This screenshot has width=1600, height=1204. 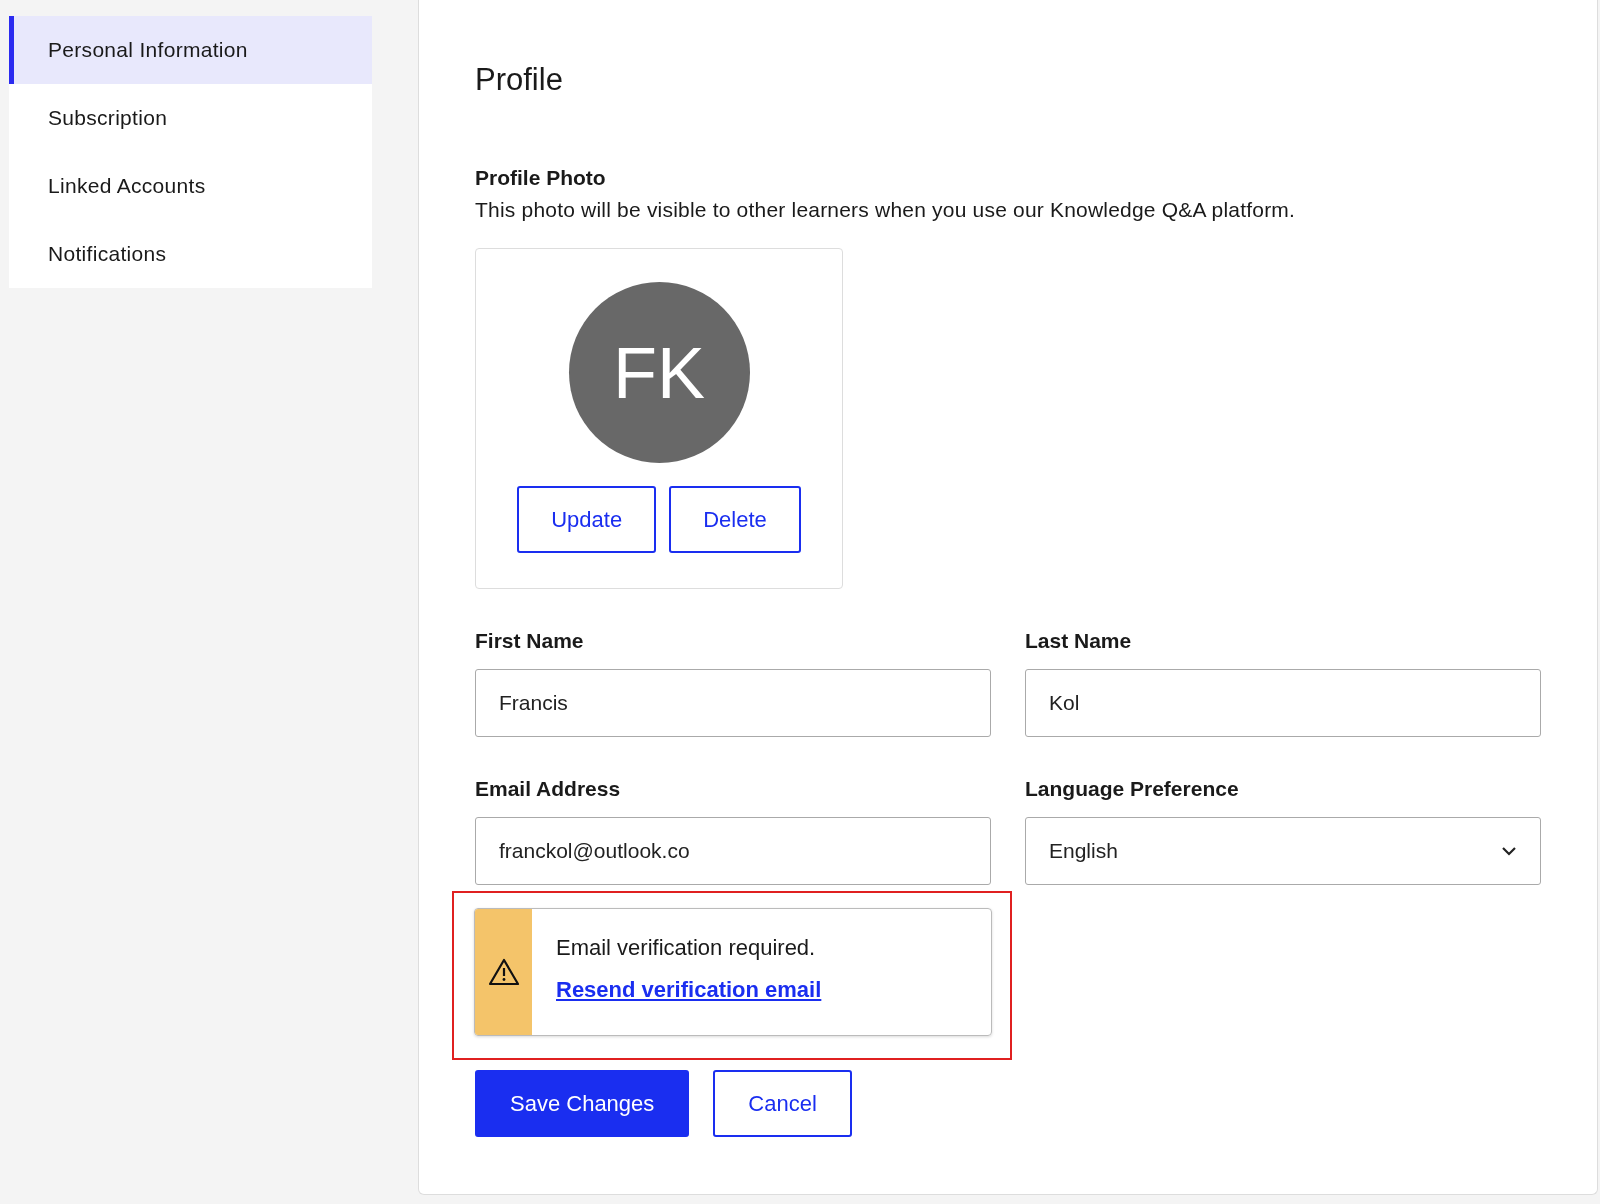 What do you see at coordinates (733, 851) in the screenshot?
I see `text-field: franckol@outlook.co` at bounding box center [733, 851].